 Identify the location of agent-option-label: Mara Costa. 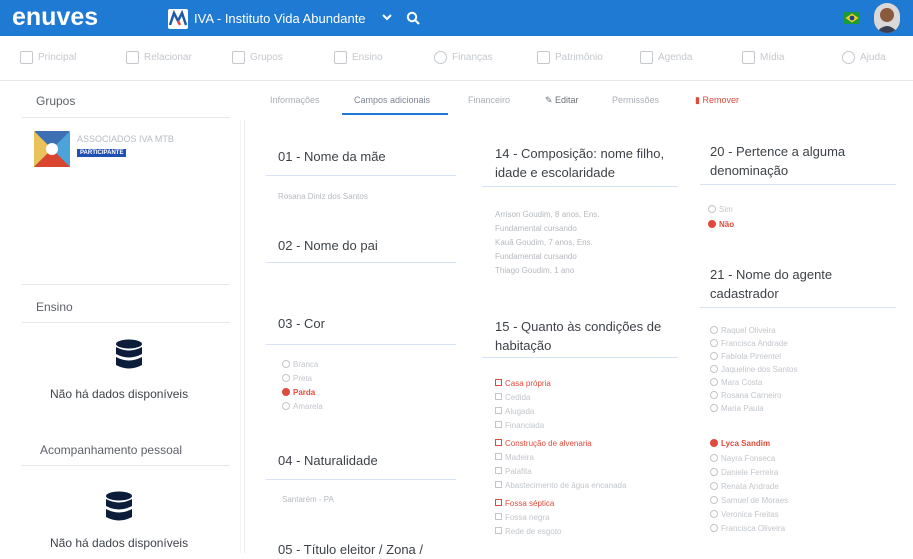
(742, 382).